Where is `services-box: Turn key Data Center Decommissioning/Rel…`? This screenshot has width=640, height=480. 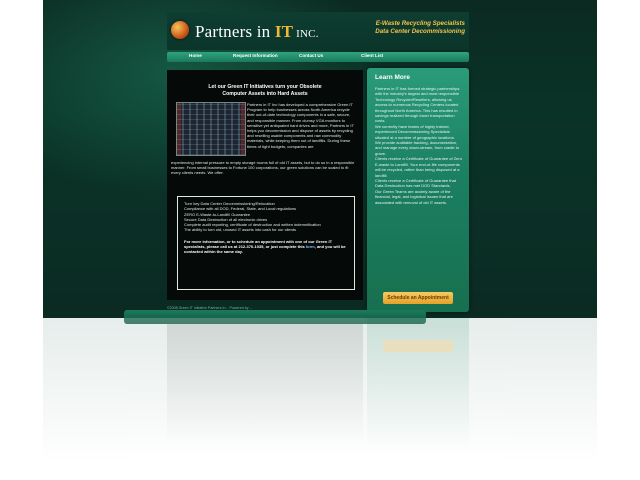 services-box: Turn key Data Center Decommissioning/Rel… is located at coordinates (266, 243).